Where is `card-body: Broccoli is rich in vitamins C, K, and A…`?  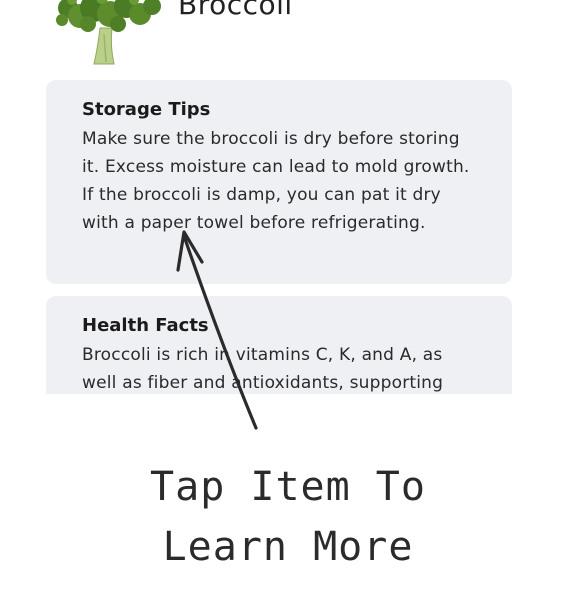
card-body: Broccoli is rich in vitamins C, K, and A… is located at coordinates (263, 369).